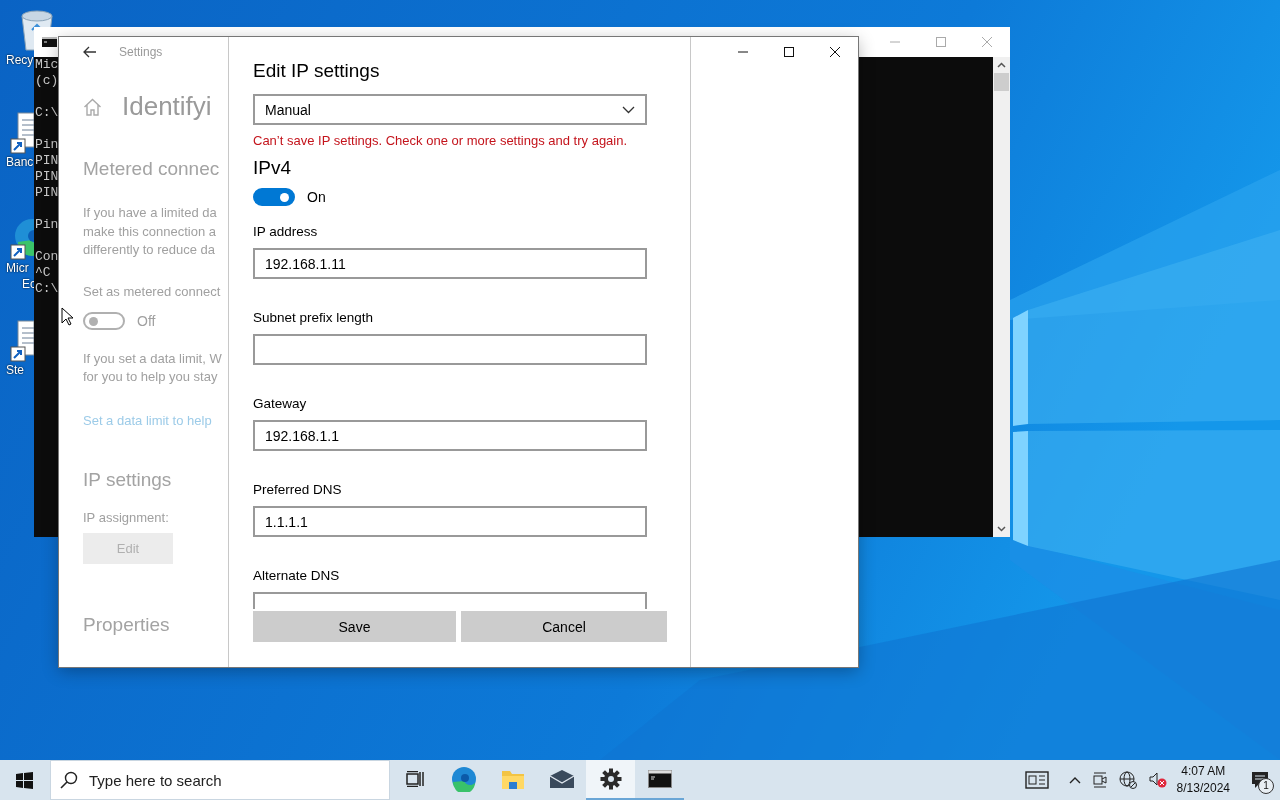 The image size is (1280, 800). I want to click on console-line: Con, so click(47, 257).